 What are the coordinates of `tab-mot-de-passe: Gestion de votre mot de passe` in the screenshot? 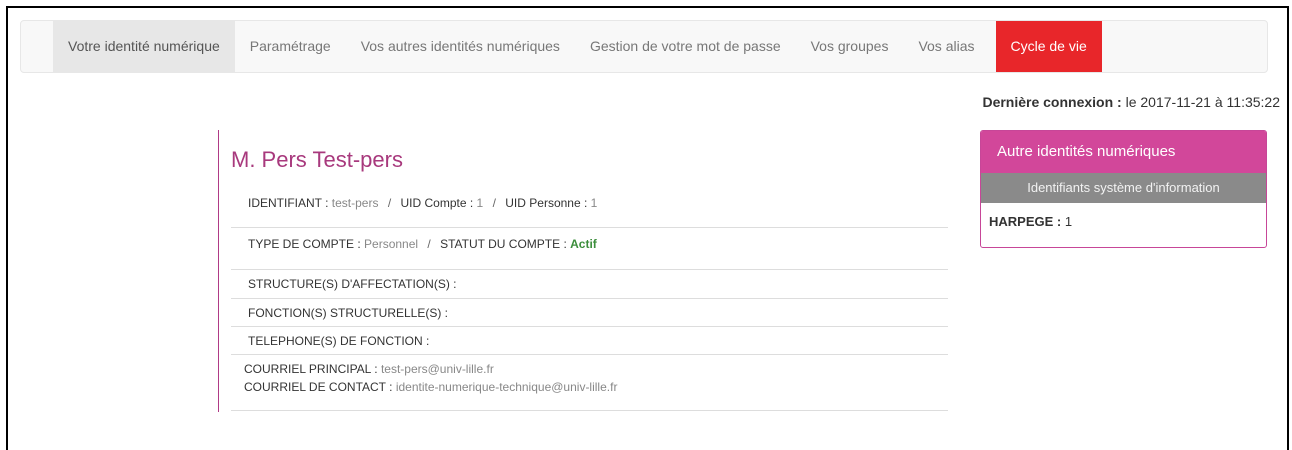 It's located at (685, 46).